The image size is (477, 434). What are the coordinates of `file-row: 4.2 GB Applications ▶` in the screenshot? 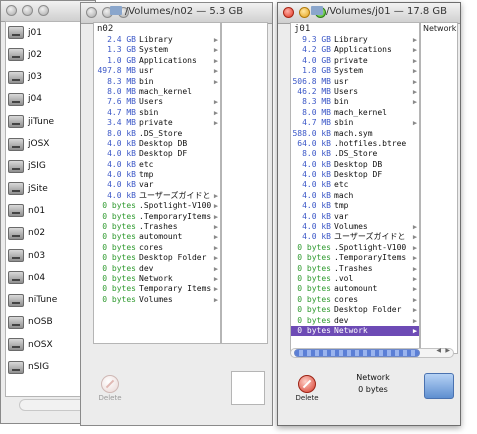 It's located at (355, 50).